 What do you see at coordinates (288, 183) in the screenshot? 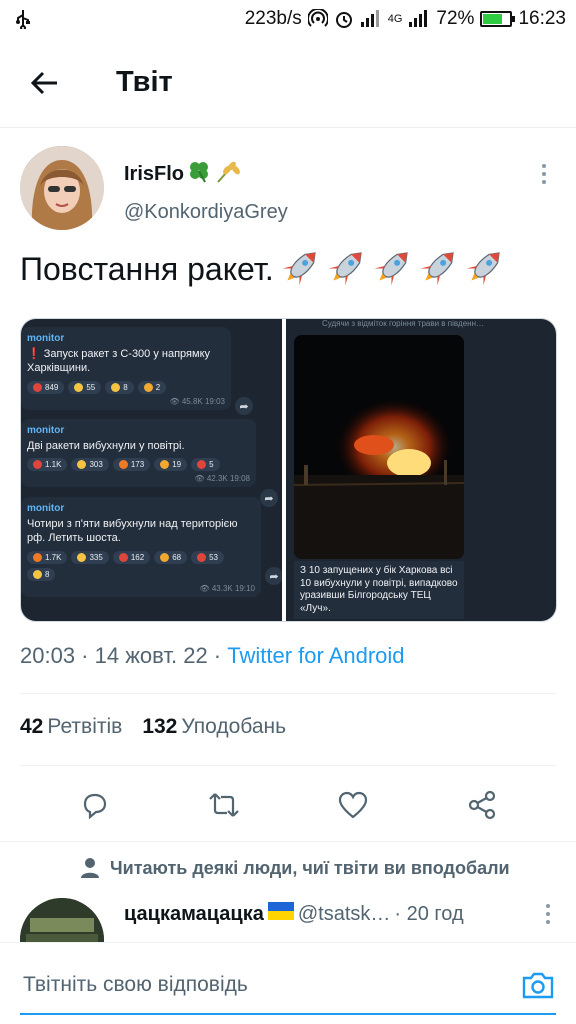
I see `tweet-author: IrisFlo @KonkordiyaGrey` at bounding box center [288, 183].